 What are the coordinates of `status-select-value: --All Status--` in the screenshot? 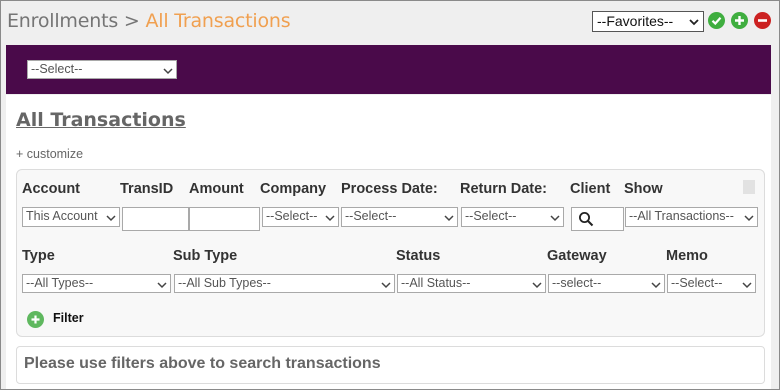 It's located at (436, 283).